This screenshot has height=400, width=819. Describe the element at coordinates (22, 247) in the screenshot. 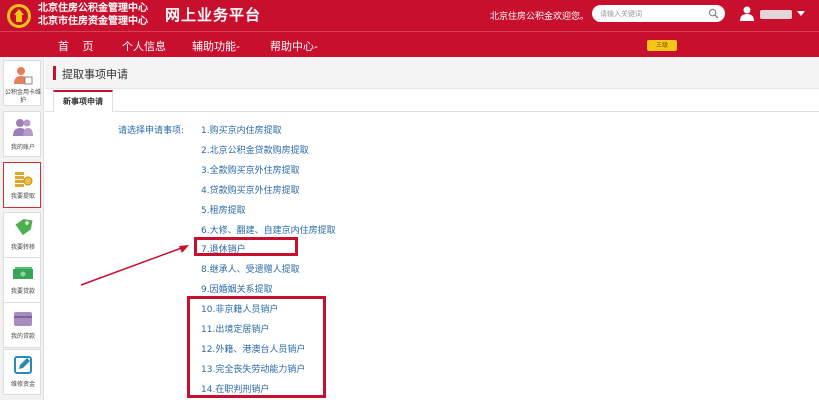

I see `sidebar-item-label: 我要转移` at that location.